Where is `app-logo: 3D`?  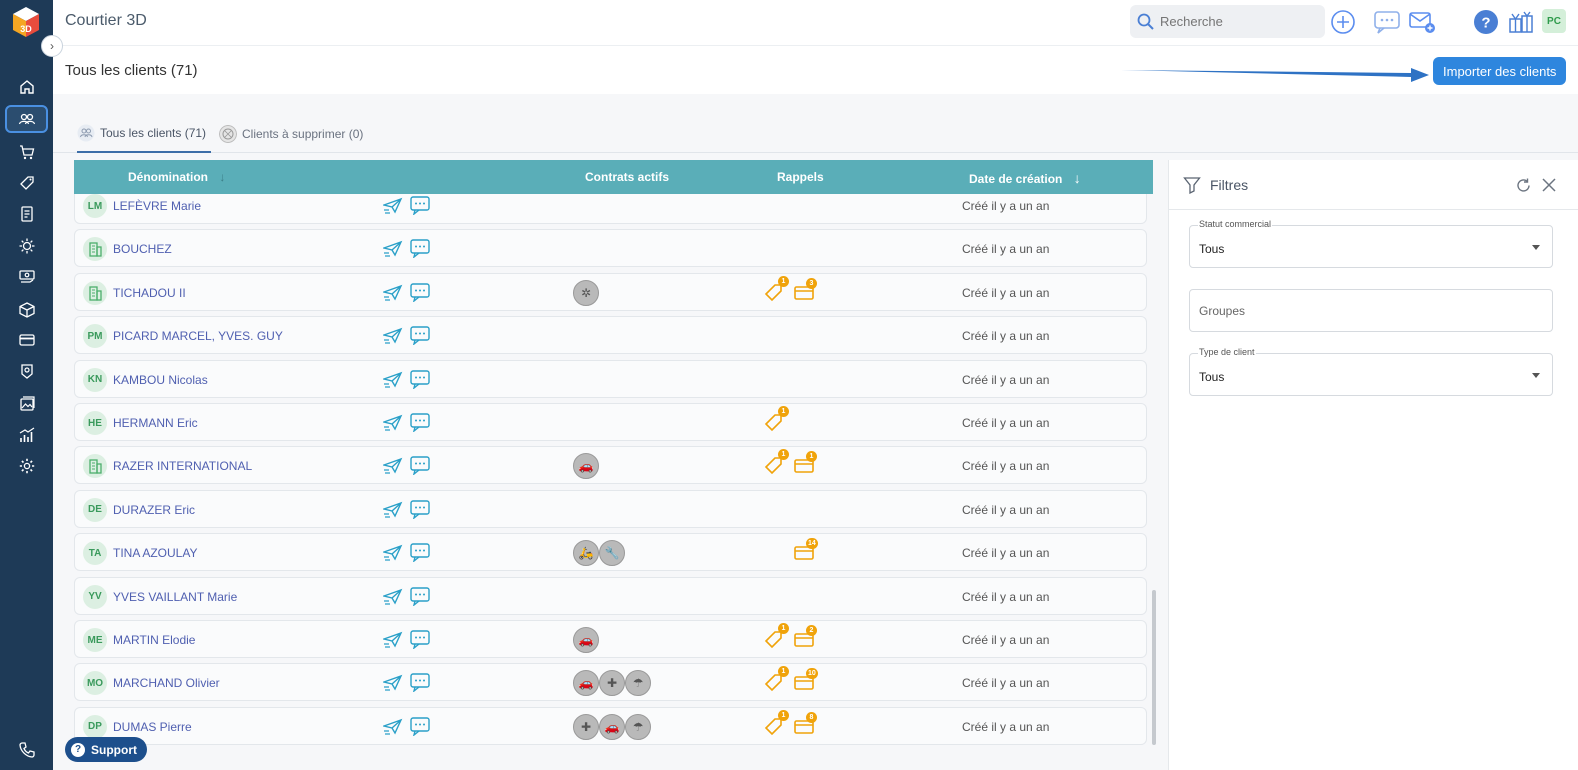 app-logo: 3D is located at coordinates (26, 22).